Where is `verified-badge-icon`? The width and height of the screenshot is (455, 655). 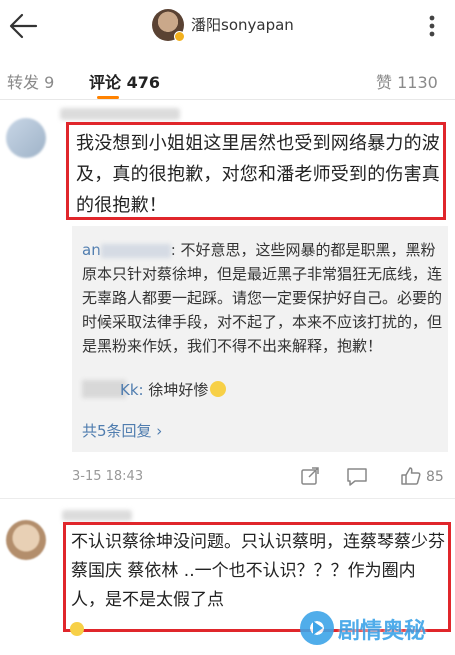
verified-badge-icon is located at coordinates (179, 36).